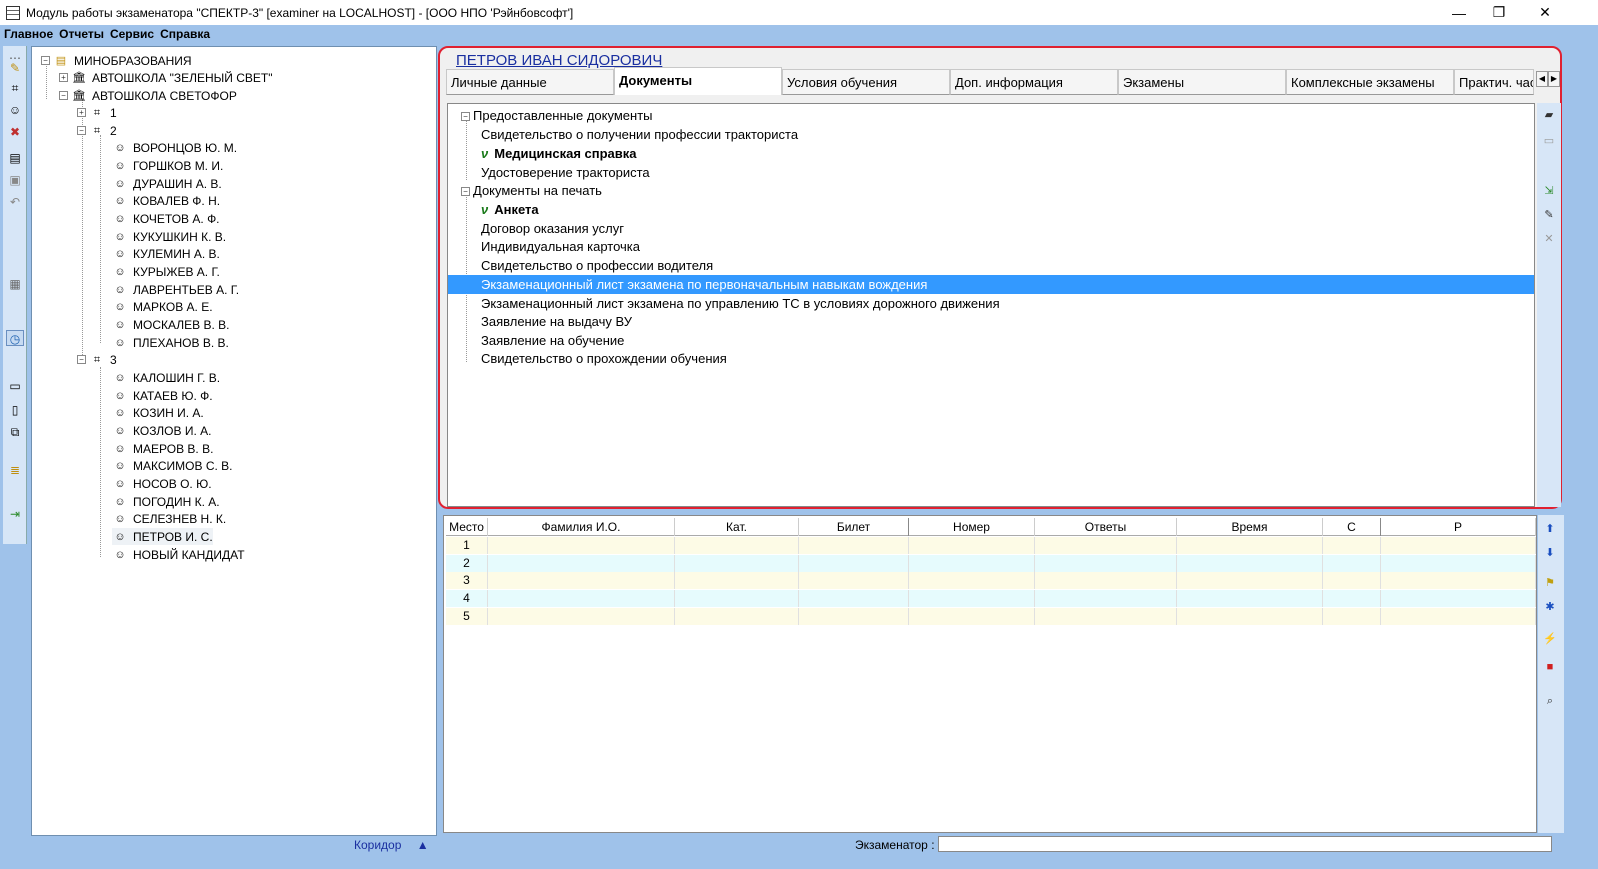 The height and width of the screenshot is (869, 1598). I want to click on tree-candidate: ☺ КУКУШКИН К. В., so click(169, 236).